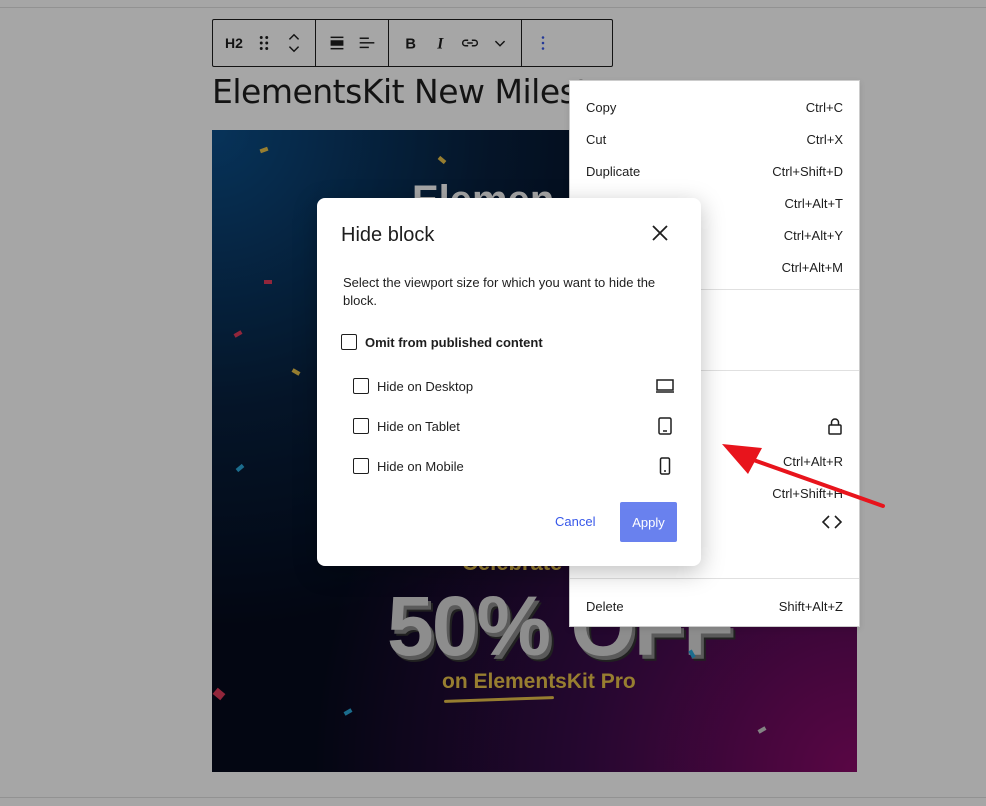 This screenshot has width=986, height=806. Describe the element at coordinates (714, 107) in the screenshot. I see `menu-item-copy: Copy Ctrl+C` at that location.